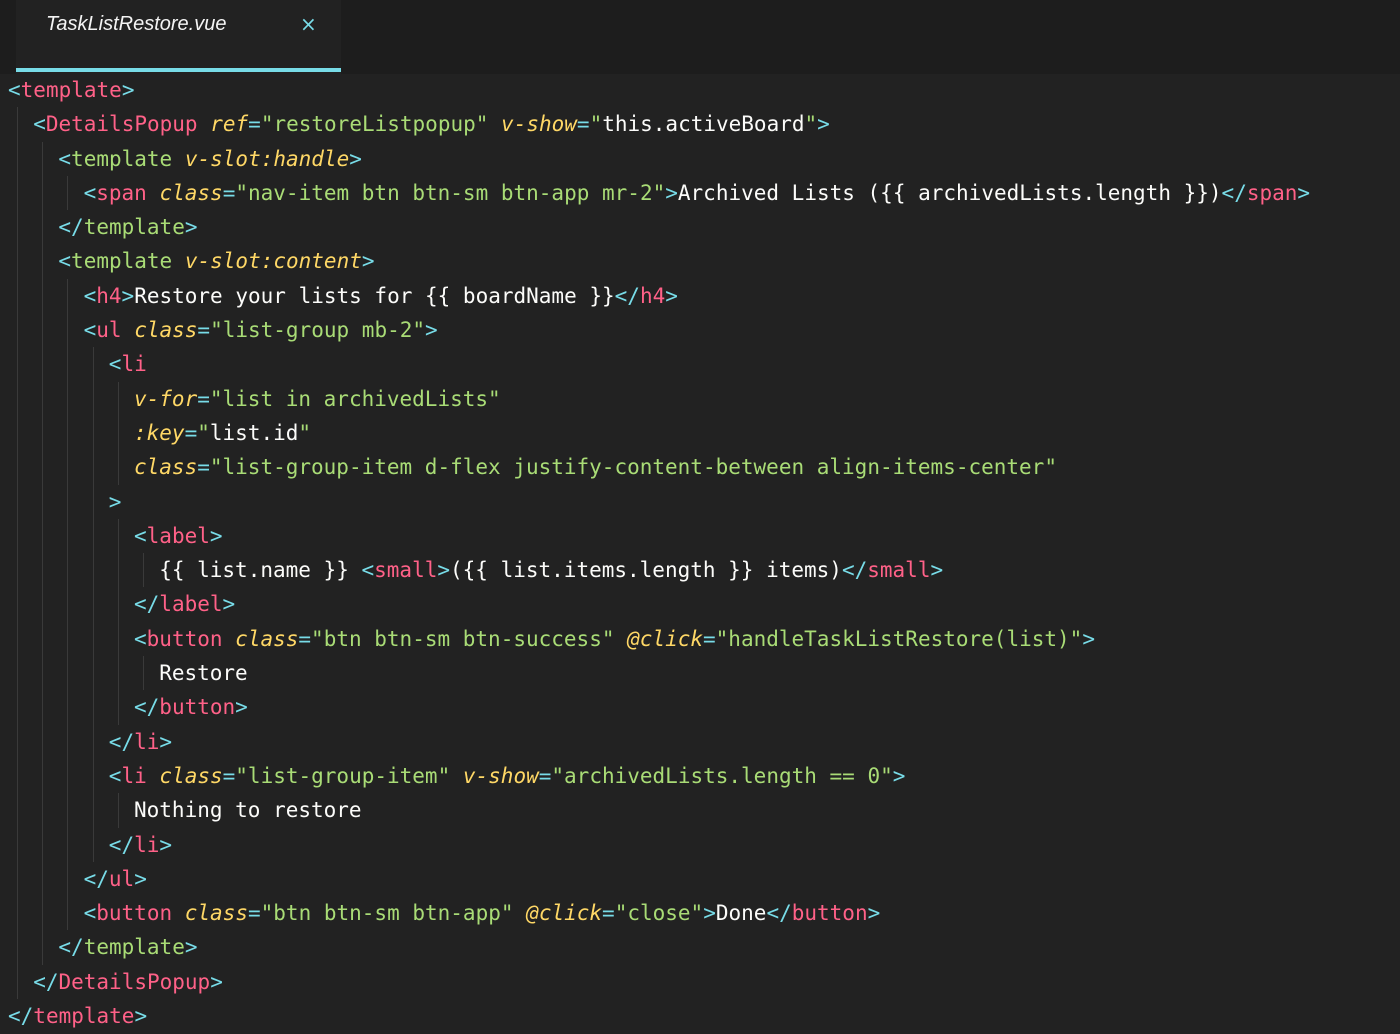 This screenshot has height=1034, width=1400. I want to click on code-line: :key="list.id", so click(700, 433).